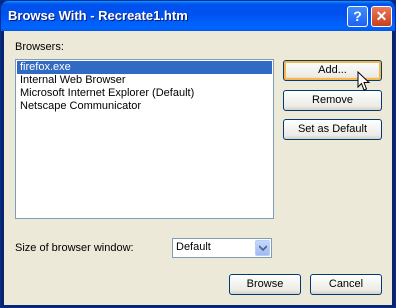 Image resolution: width=396 pixels, height=308 pixels. What do you see at coordinates (193, 247) in the screenshot?
I see `window-size-value: Default` at bounding box center [193, 247].